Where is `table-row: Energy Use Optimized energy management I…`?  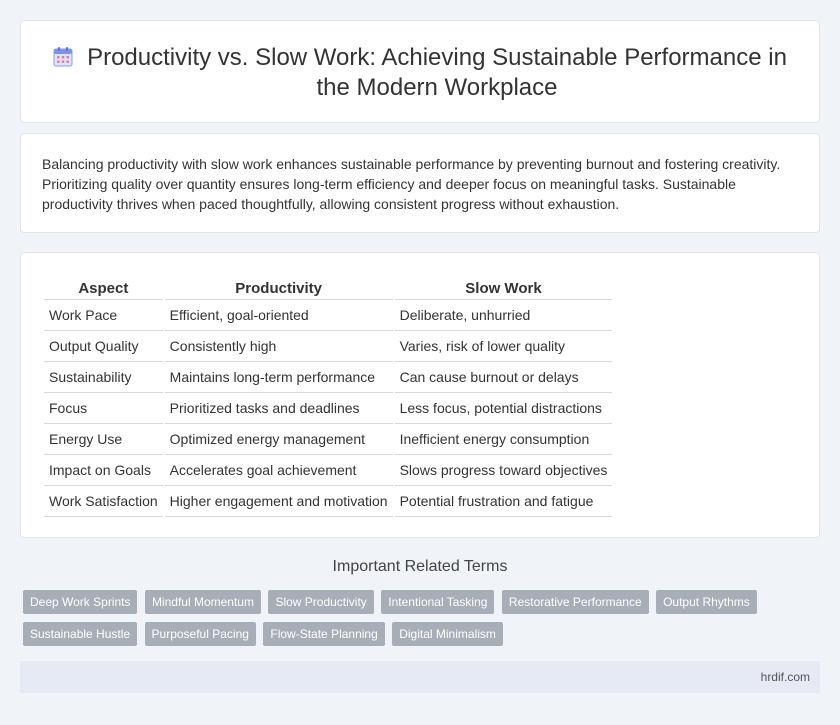 table-row: Energy Use Optimized energy management I… is located at coordinates (328, 439).